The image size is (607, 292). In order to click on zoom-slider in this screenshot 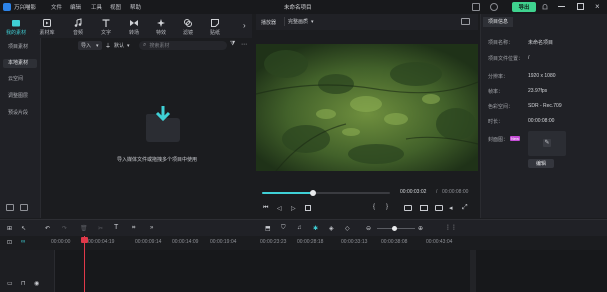, I will do `click(396, 228)`.